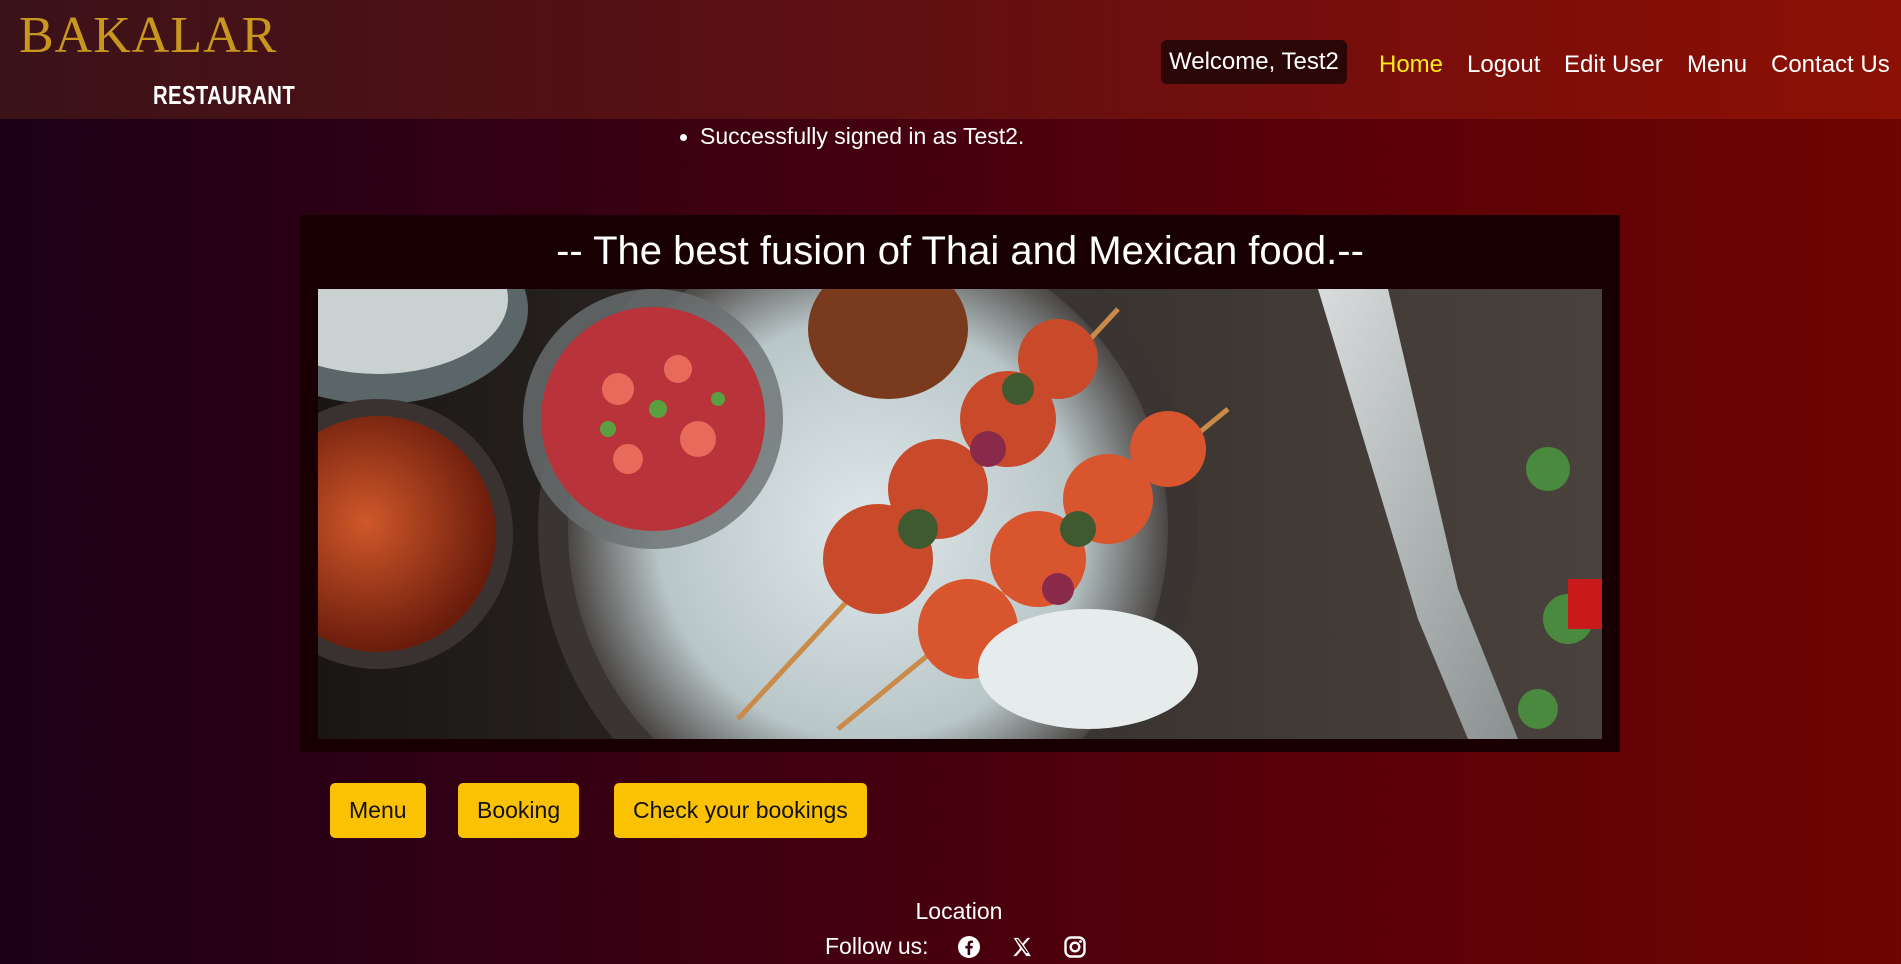 The width and height of the screenshot is (1901, 964). Describe the element at coordinates (224, 95) in the screenshot. I see `brand-logo-subtitle: RESTAURANT` at that location.